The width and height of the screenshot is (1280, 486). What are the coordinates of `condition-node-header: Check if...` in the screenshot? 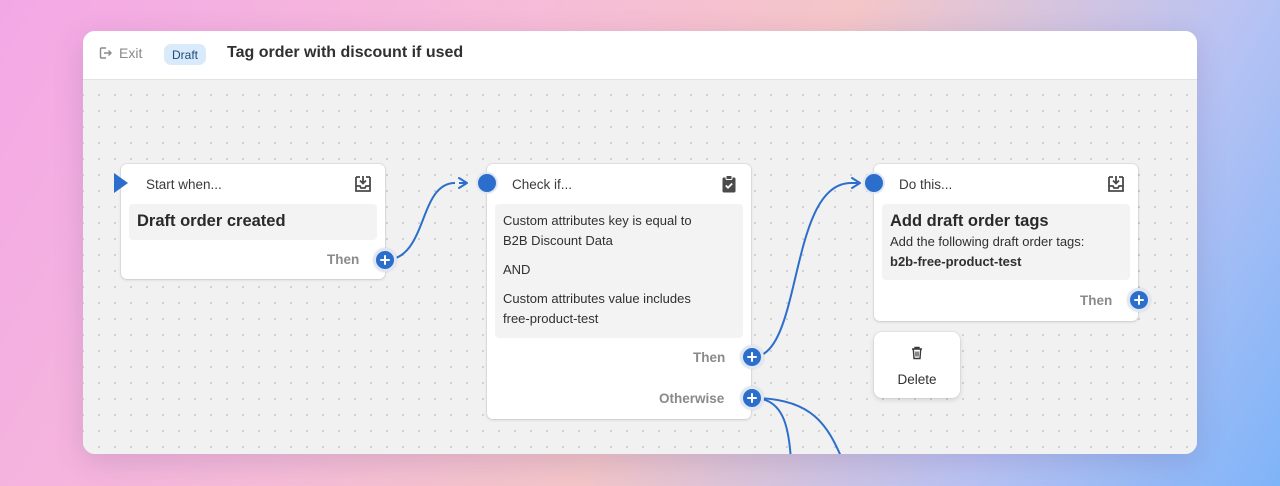 It's located at (619, 184).